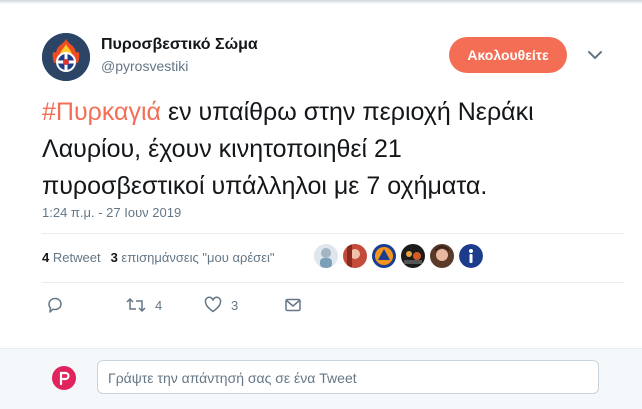 This screenshot has width=642, height=409. I want to click on author-handle: @pyrosvestiki, so click(144, 66).